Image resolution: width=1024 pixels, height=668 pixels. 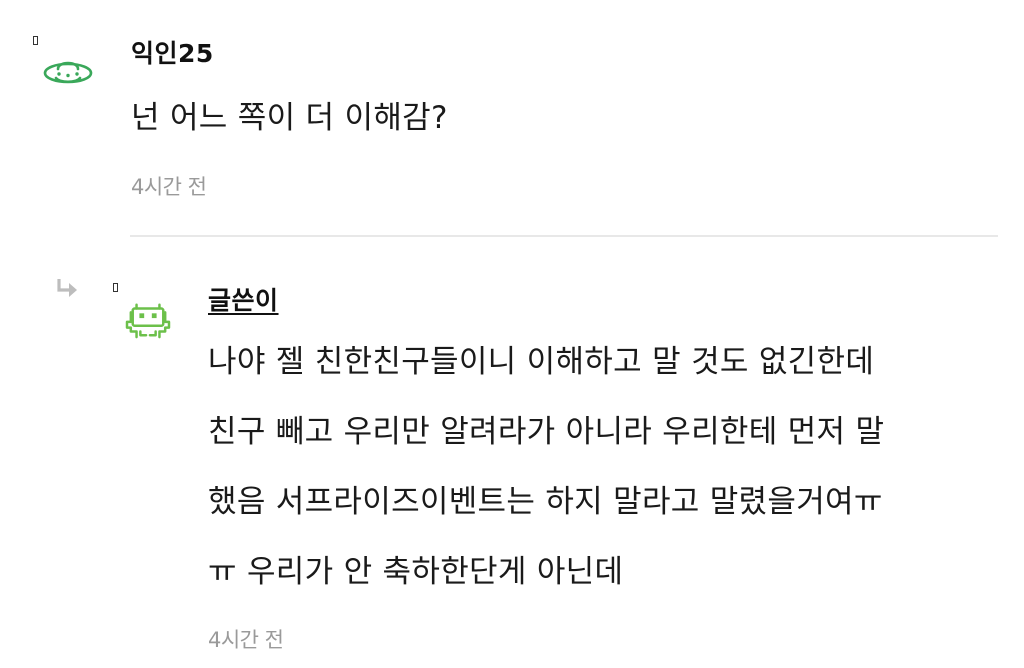 What do you see at coordinates (545, 502) in the screenshot?
I see `comment-body-line: 했음 서프라이즈이벤트는 하지 말라고 말렸을거여ㅠ` at bounding box center [545, 502].